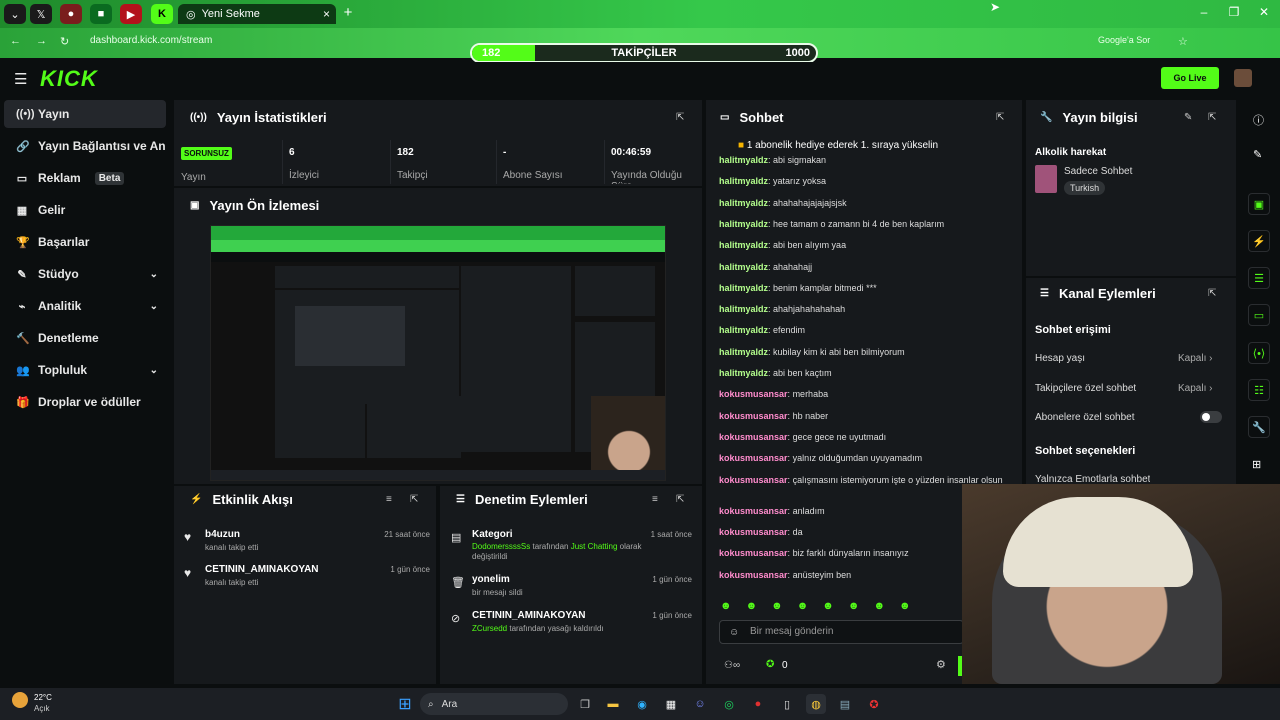  Describe the element at coordinates (671, 704) in the screenshot. I see `store-icon: ▦` at that location.